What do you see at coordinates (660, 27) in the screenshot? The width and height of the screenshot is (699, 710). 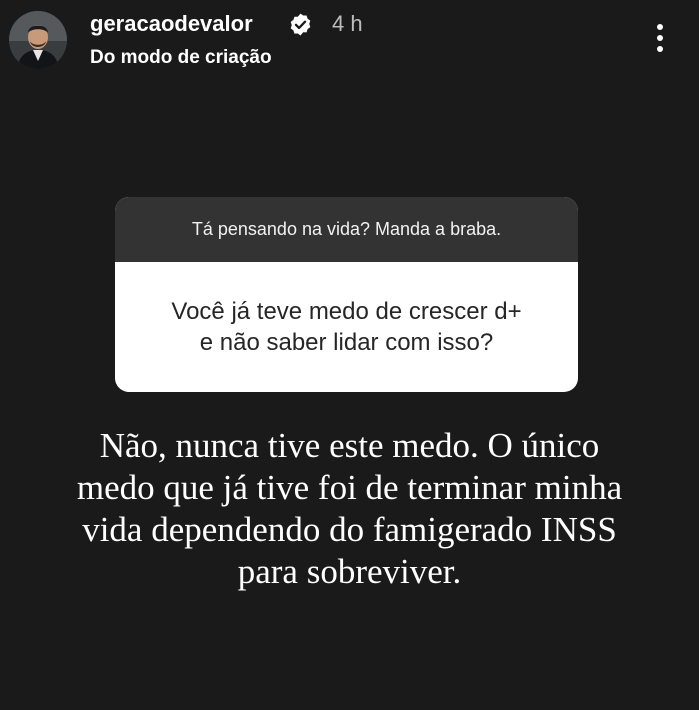 I see `more-vertical-icon` at bounding box center [660, 27].